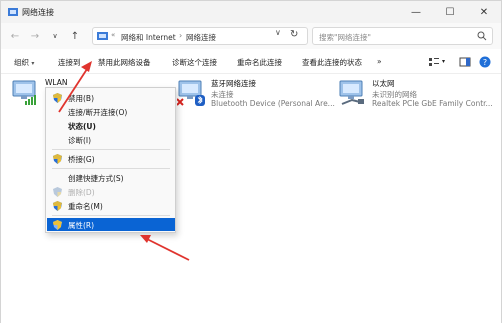 This screenshot has height=323, width=502. I want to click on menu-item-delete: 删除(D), so click(111, 191).